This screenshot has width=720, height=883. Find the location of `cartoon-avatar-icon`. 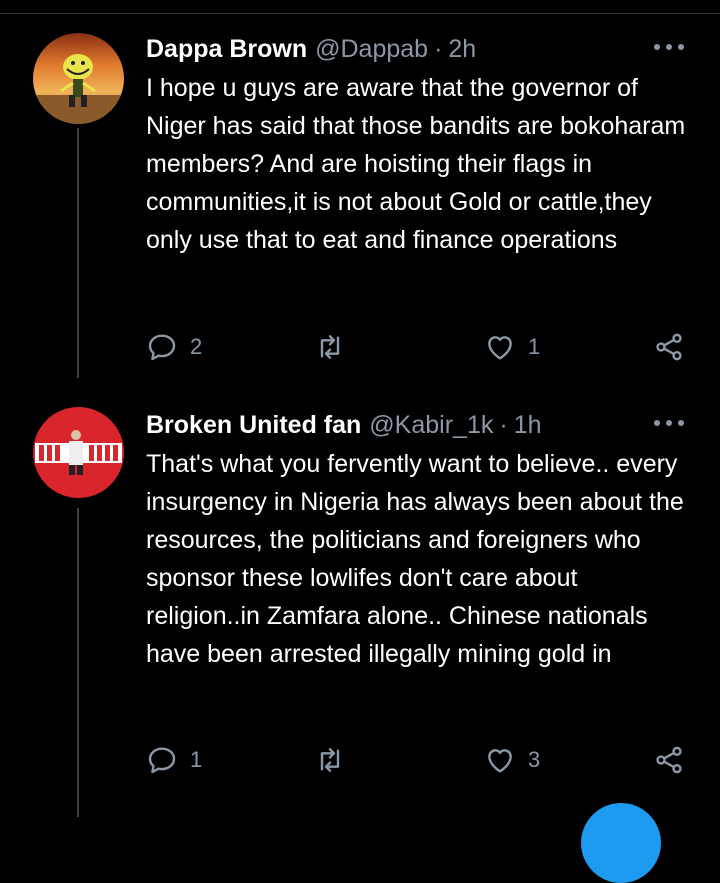

cartoon-avatar-icon is located at coordinates (78, 78).